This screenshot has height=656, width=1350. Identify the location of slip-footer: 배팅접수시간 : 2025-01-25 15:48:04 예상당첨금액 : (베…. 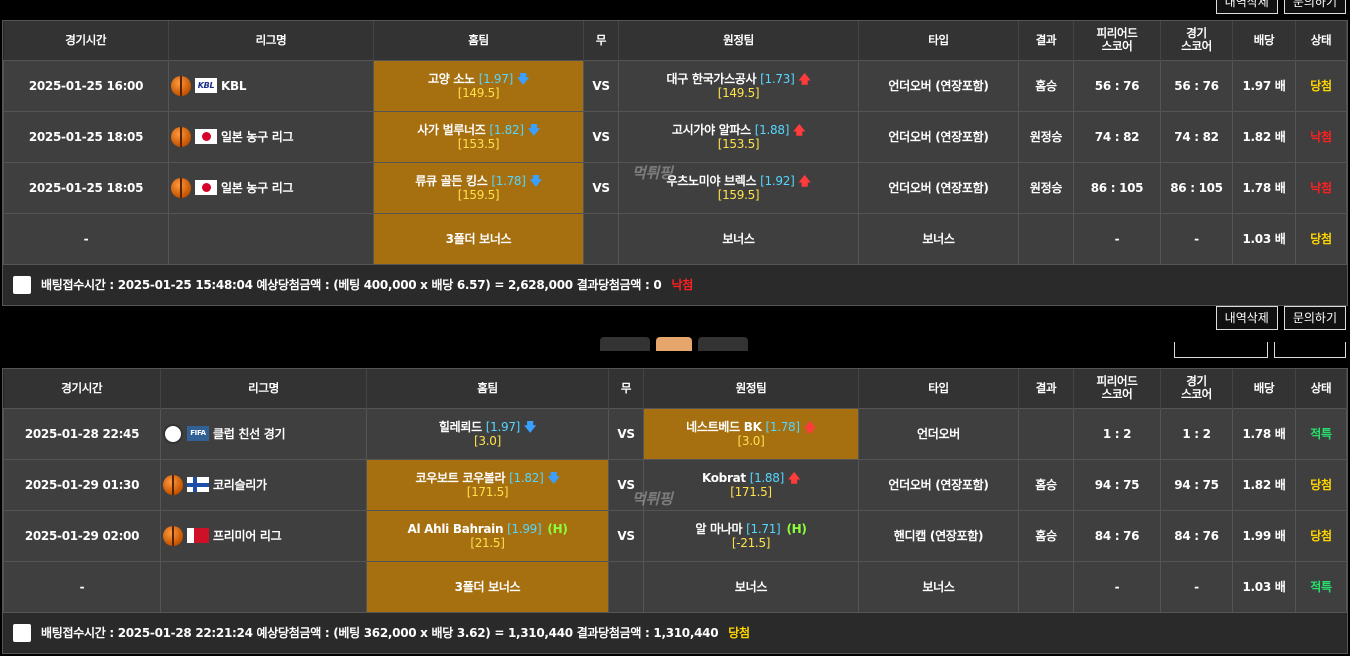
(675, 284).